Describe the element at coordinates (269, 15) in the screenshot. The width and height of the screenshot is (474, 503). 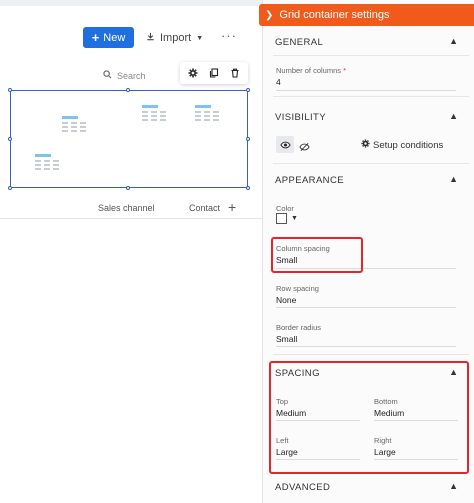
I see `chevron-right-icon: ❯` at that location.